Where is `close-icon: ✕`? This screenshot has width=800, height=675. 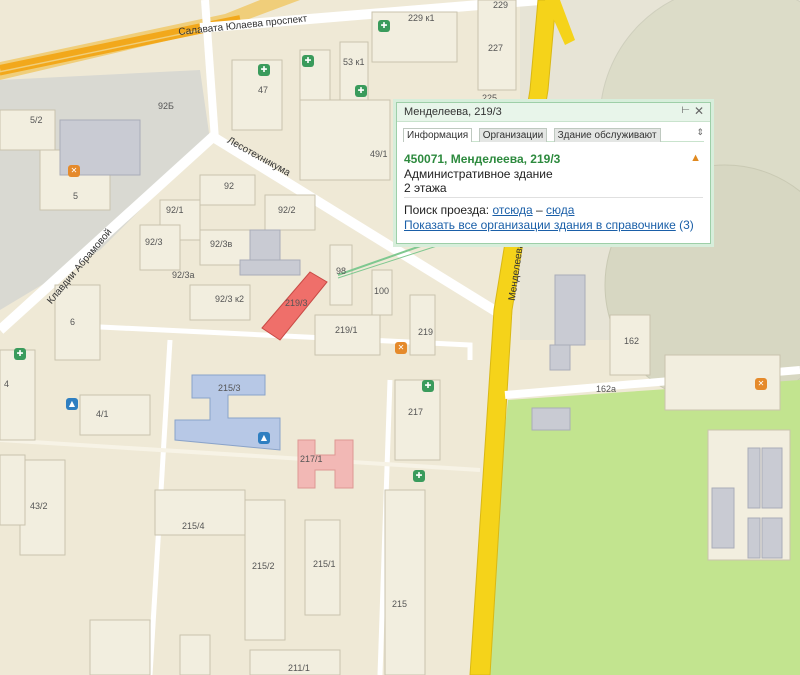 close-icon: ✕ is located at coordinates (699, 111).